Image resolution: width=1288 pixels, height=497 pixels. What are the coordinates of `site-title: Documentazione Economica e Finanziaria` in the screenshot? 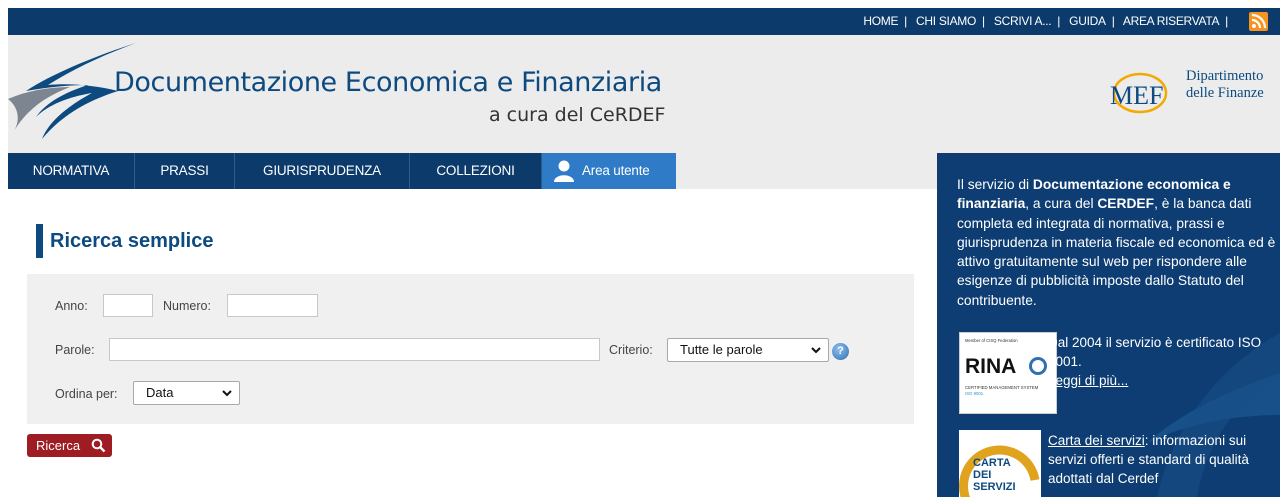 It's located at (388, 82).